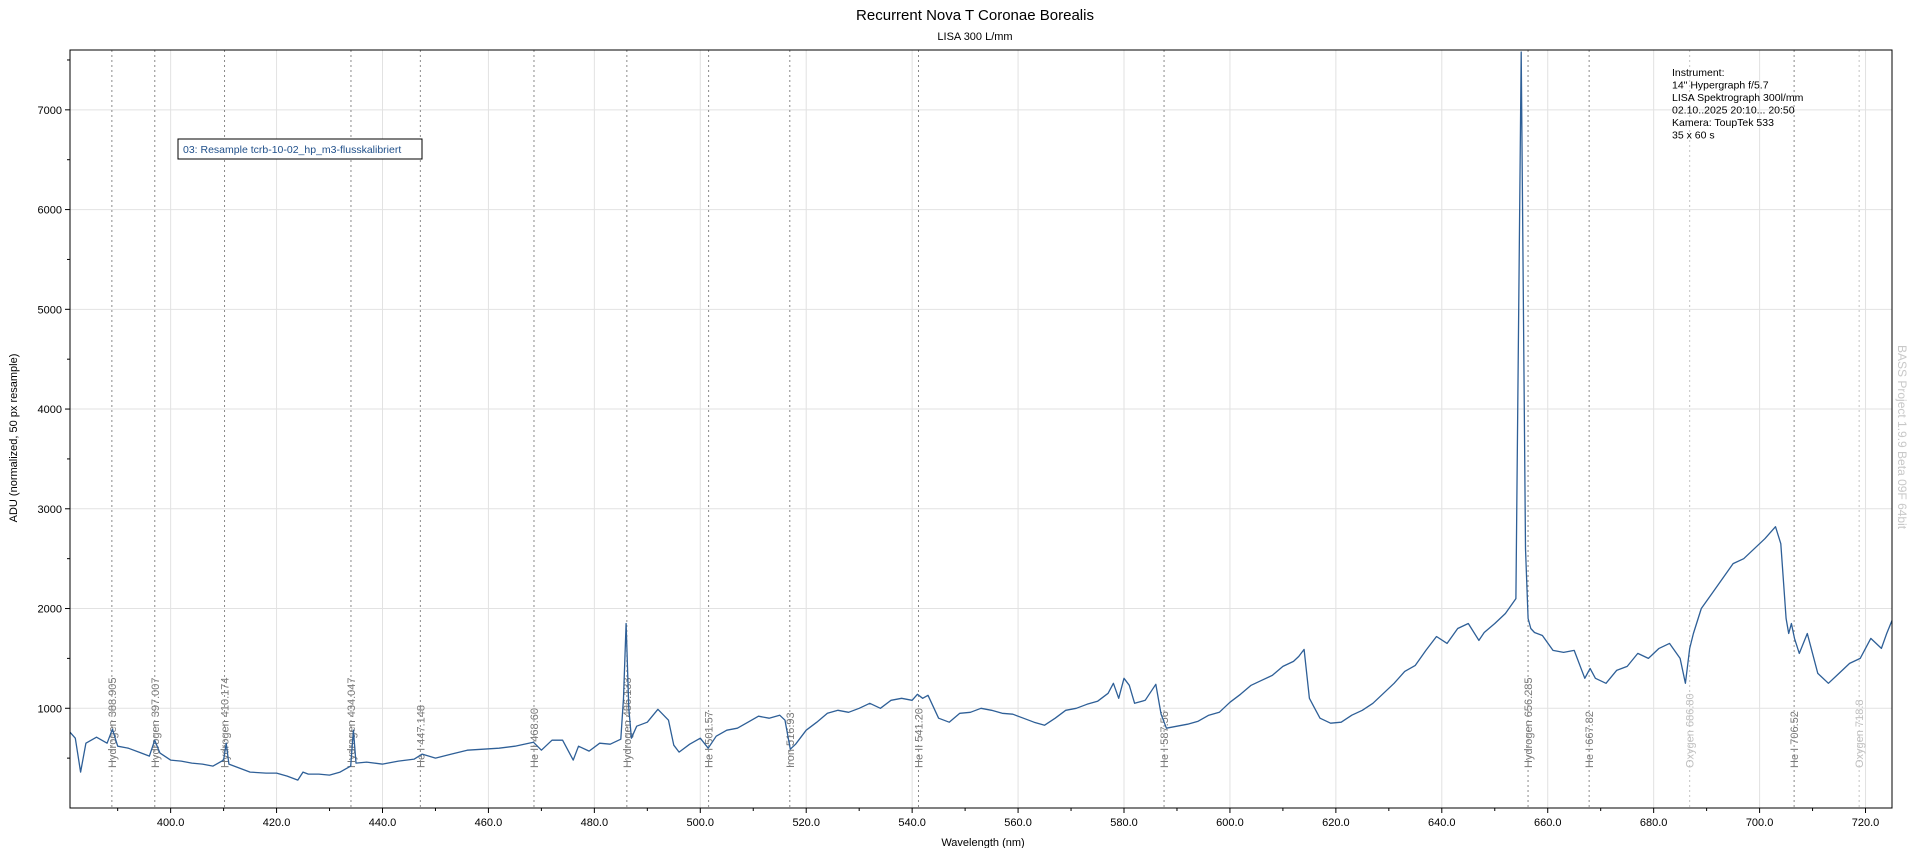 Image resolution: width=1920 pixels, height=848 pixels. What do you see at coordinates (1336, 823) in the screenshot?
I see `x-tick-label: 620.0` at bounding box center [1336, 823].